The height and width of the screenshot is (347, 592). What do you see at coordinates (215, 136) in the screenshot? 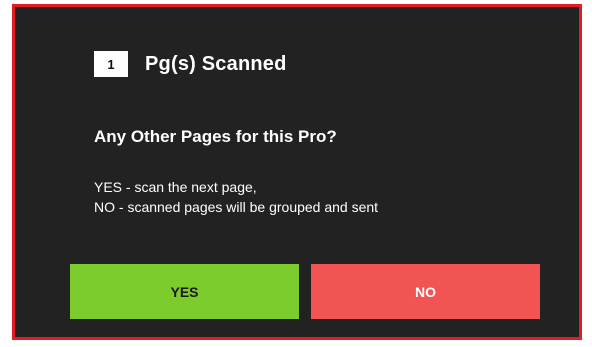
I see `dialog-question: Any Other Pages for this Pro?` at bounding box center [215, 136].